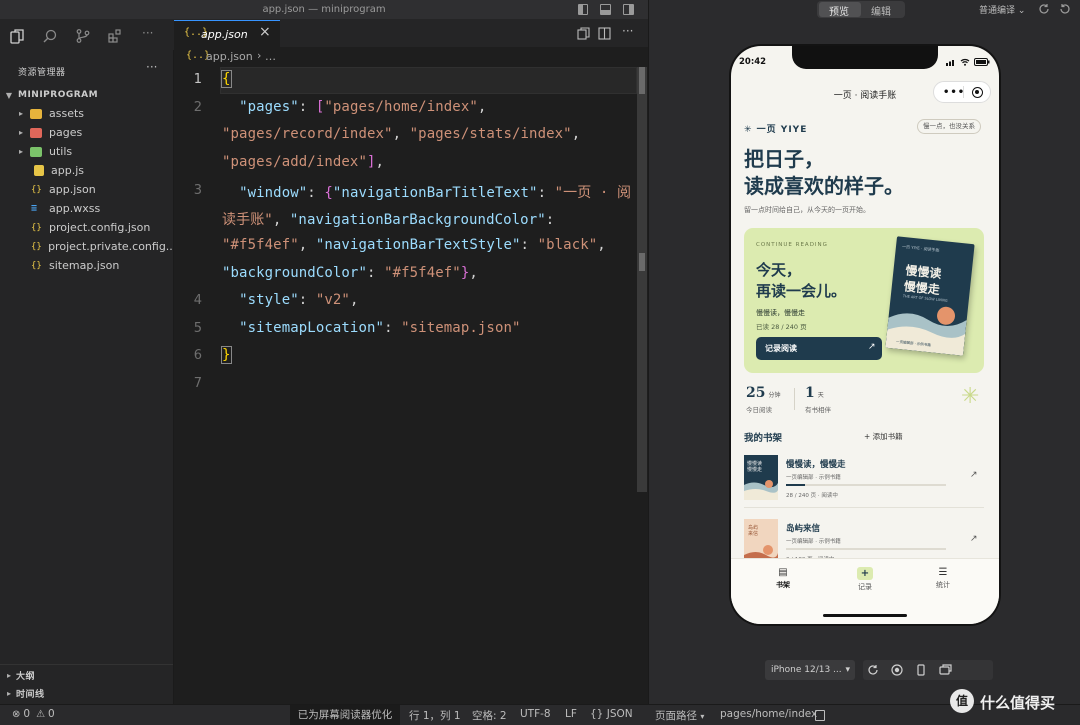  I want to click on record-icon, so click(897, 670).